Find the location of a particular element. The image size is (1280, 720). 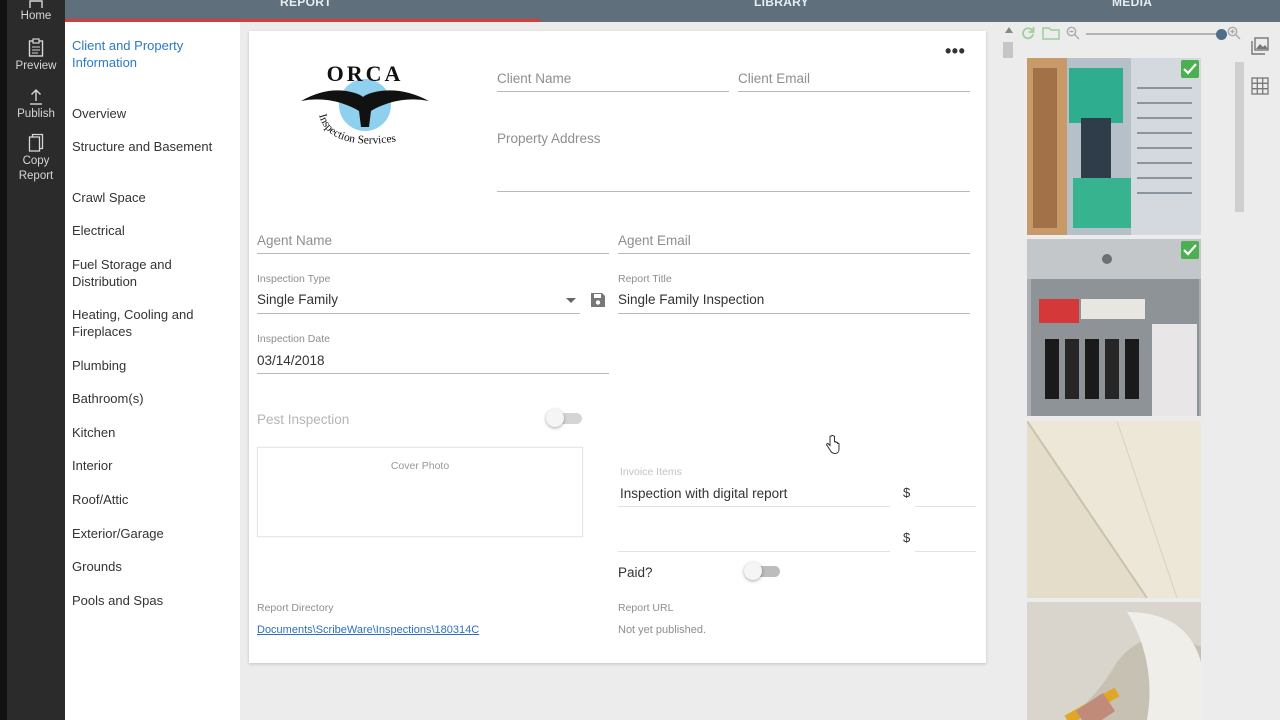

nav-item-electrical: Electrical is located at coordinates (152, 231).